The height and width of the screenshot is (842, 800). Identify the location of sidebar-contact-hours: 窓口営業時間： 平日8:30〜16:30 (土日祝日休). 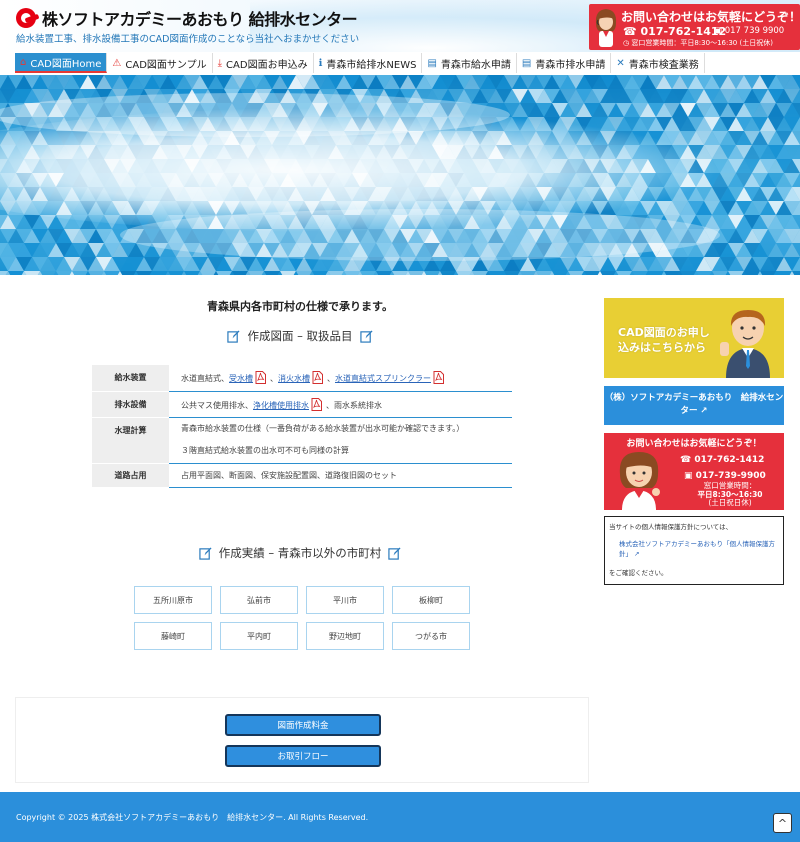
(730, 494).